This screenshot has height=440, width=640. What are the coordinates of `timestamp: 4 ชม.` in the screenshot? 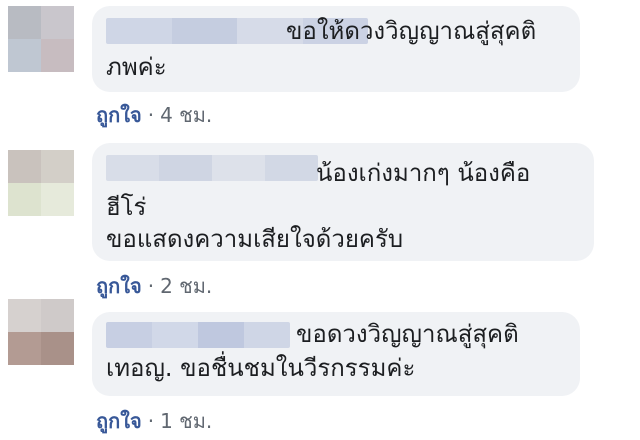 It's located at (186, 115).